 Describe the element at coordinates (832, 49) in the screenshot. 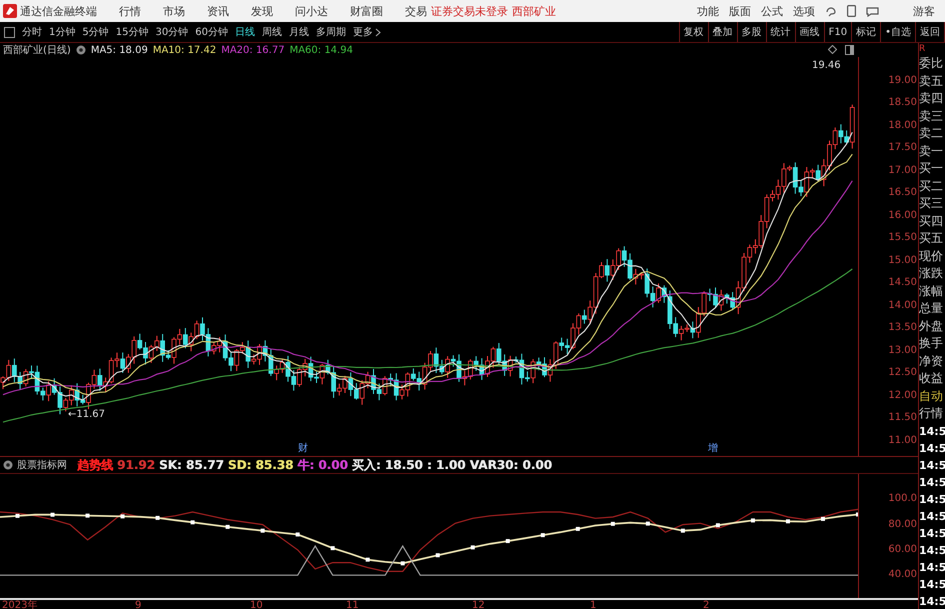

I see `diamond-icon` at that location.